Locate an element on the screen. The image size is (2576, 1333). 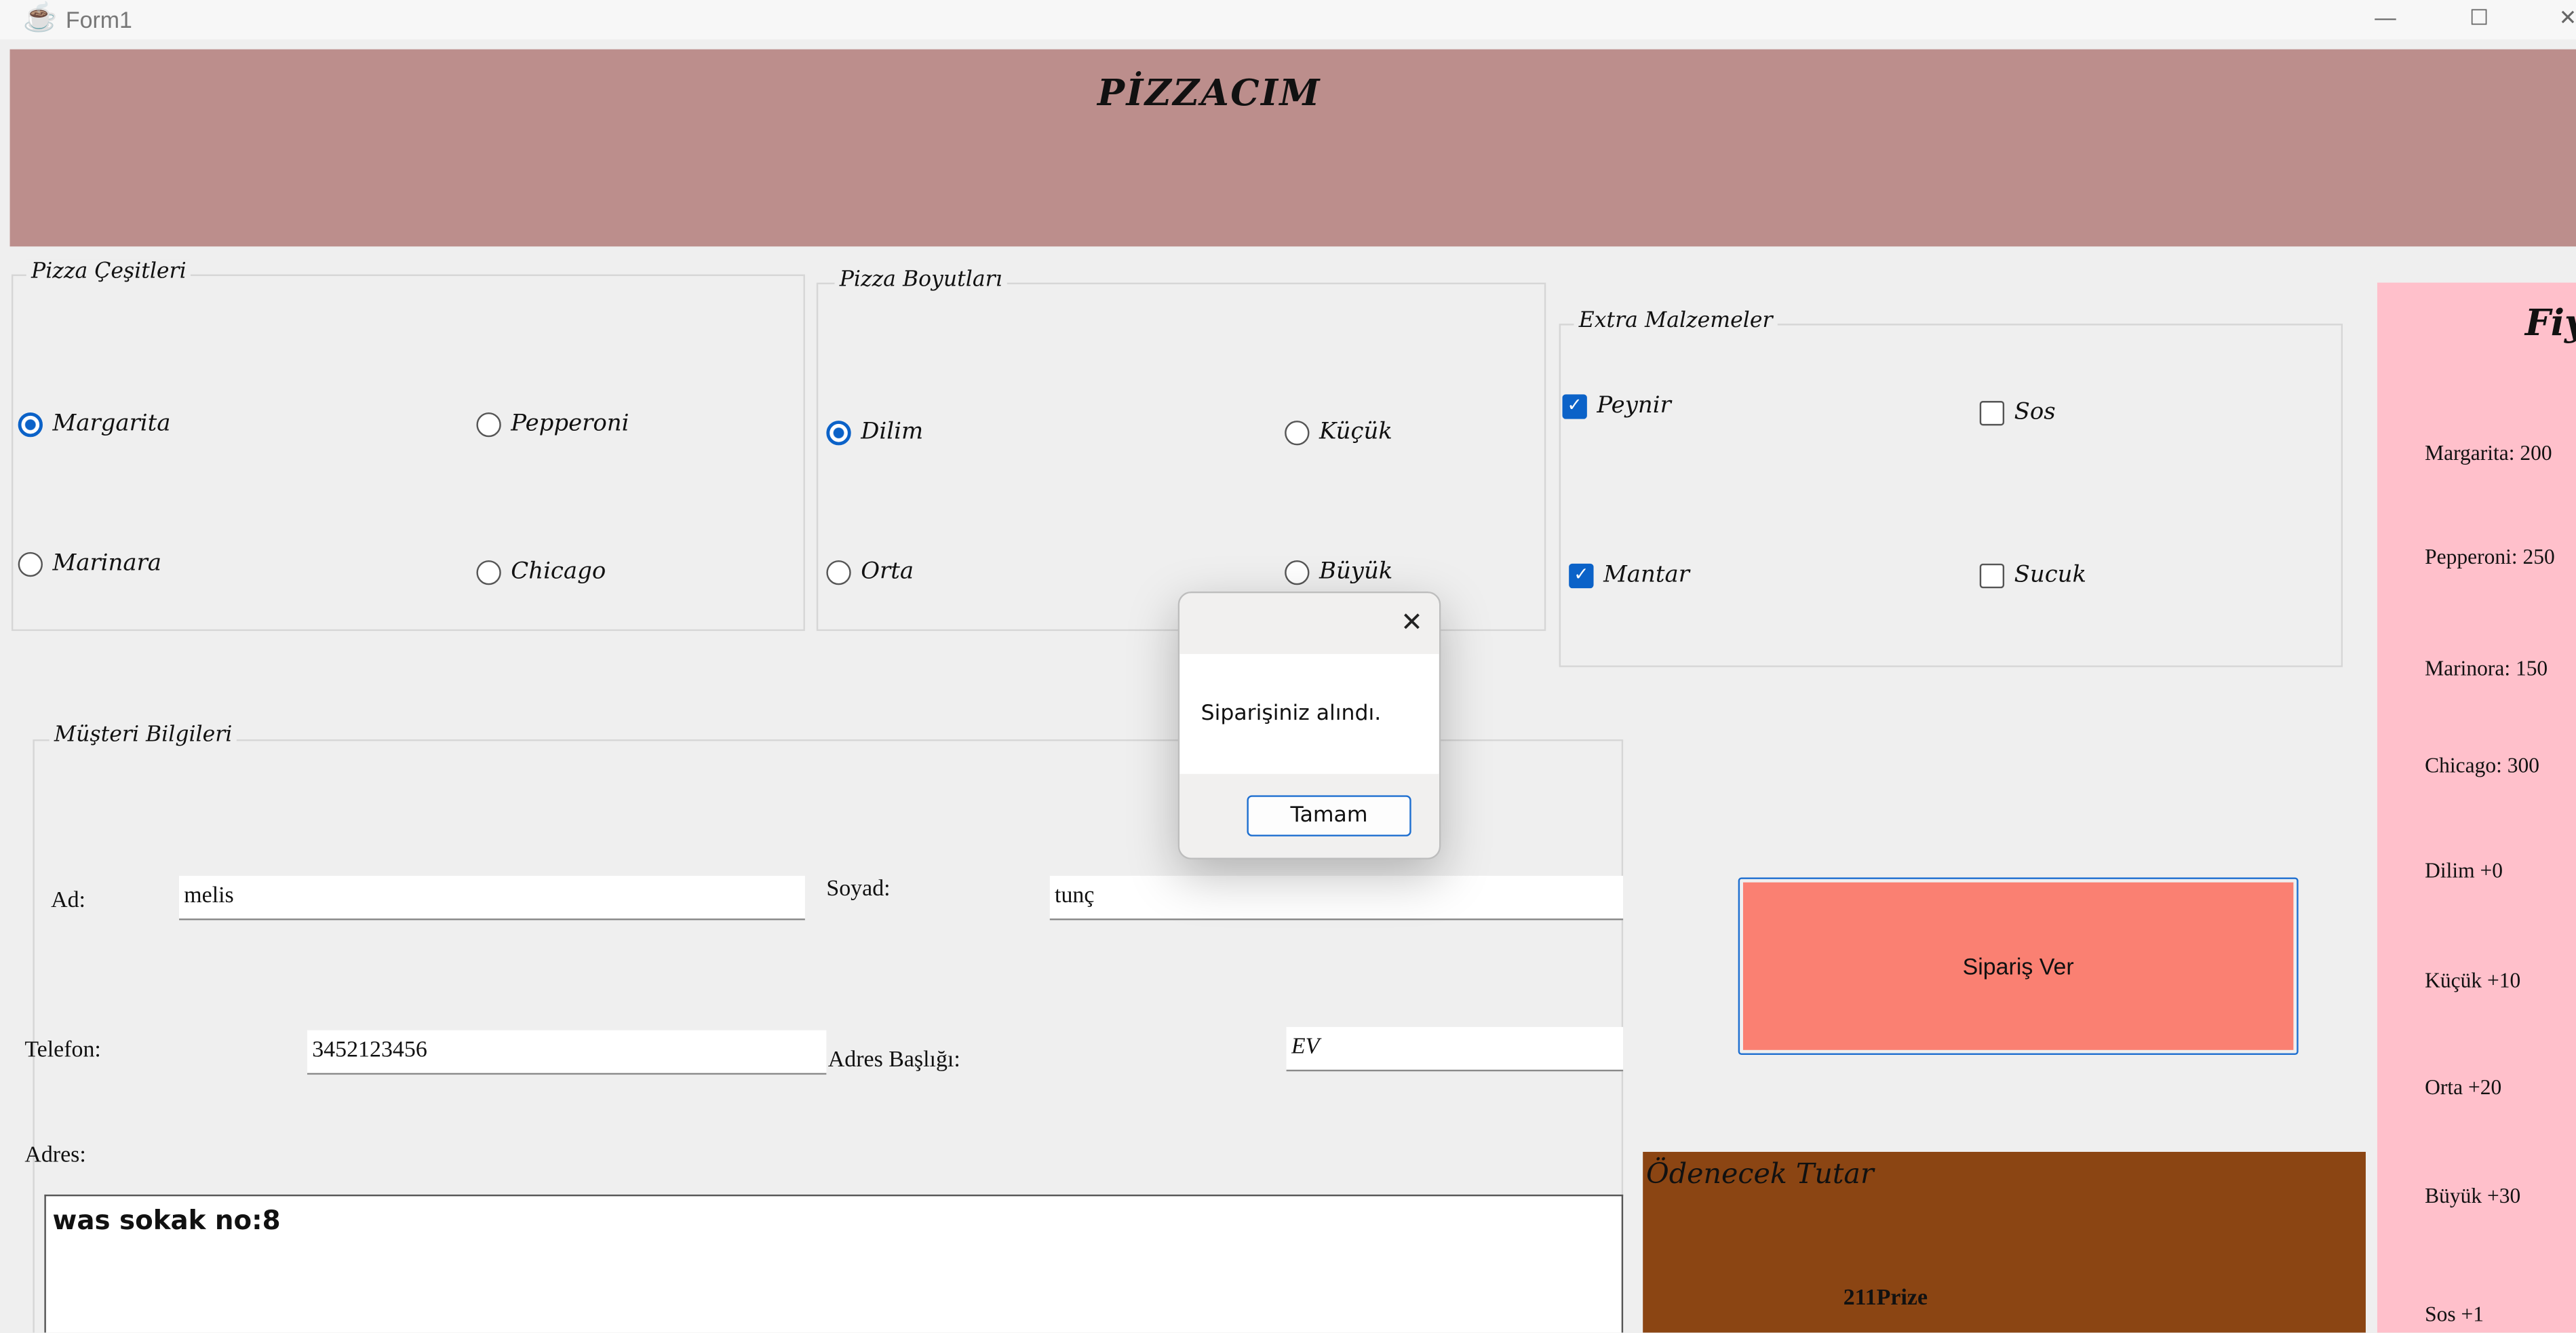
checkbox-peynir: ✓ Peynir is located at coordinates (1616, 405).